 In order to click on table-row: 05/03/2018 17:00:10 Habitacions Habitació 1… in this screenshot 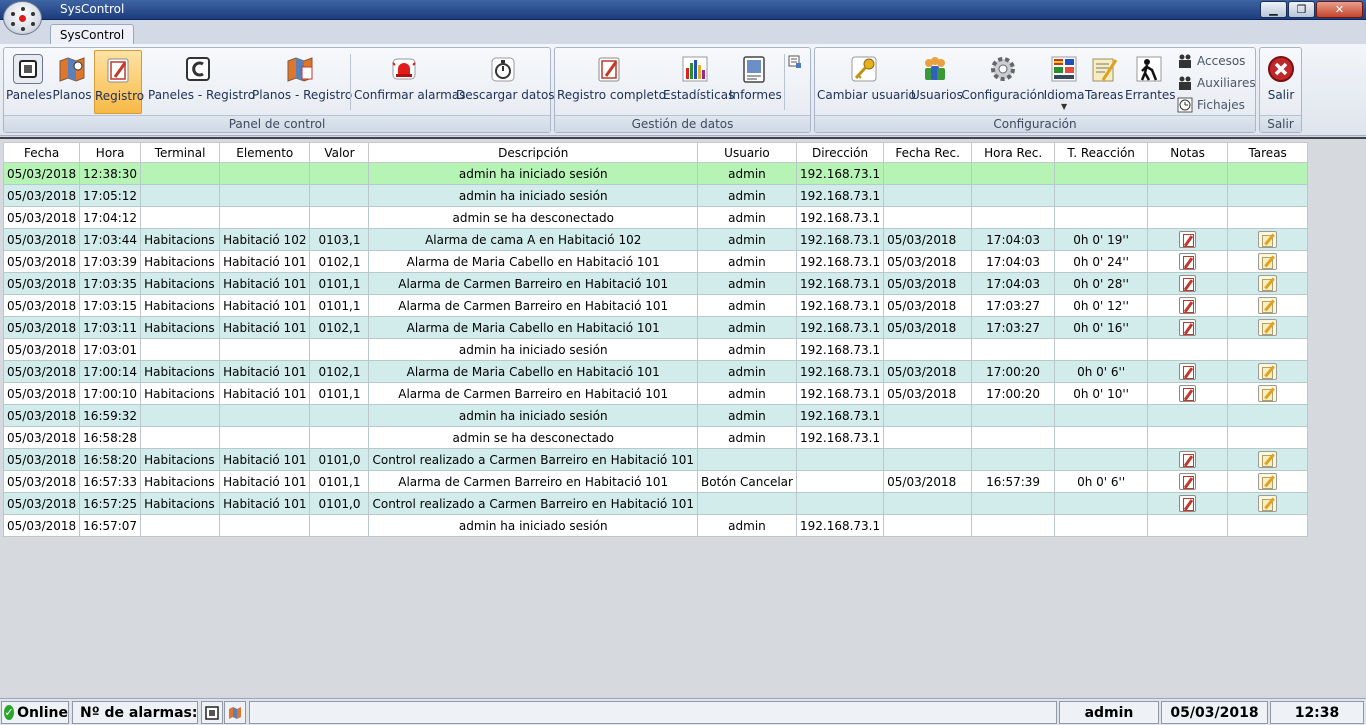, I will do `click(655, 393)`.